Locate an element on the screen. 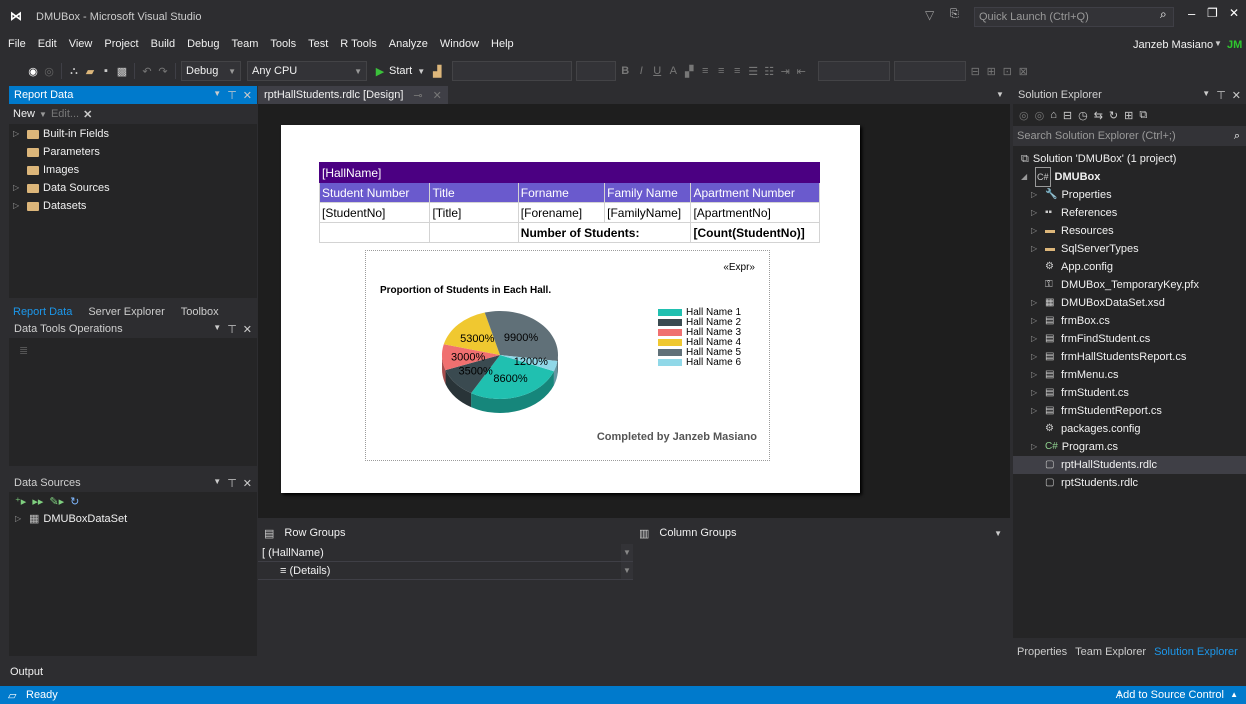 The image size is (1246, 704). tree-item-rptstudents-rdlc: ▢ rptStudents.rdlc is located at coordinates (1133, 483).